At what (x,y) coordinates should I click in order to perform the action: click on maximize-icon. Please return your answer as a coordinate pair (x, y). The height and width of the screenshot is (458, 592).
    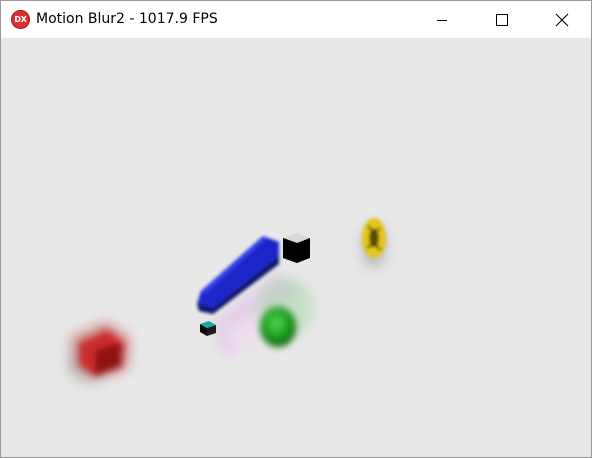
    Looking at the image, I should click on (502, 19).